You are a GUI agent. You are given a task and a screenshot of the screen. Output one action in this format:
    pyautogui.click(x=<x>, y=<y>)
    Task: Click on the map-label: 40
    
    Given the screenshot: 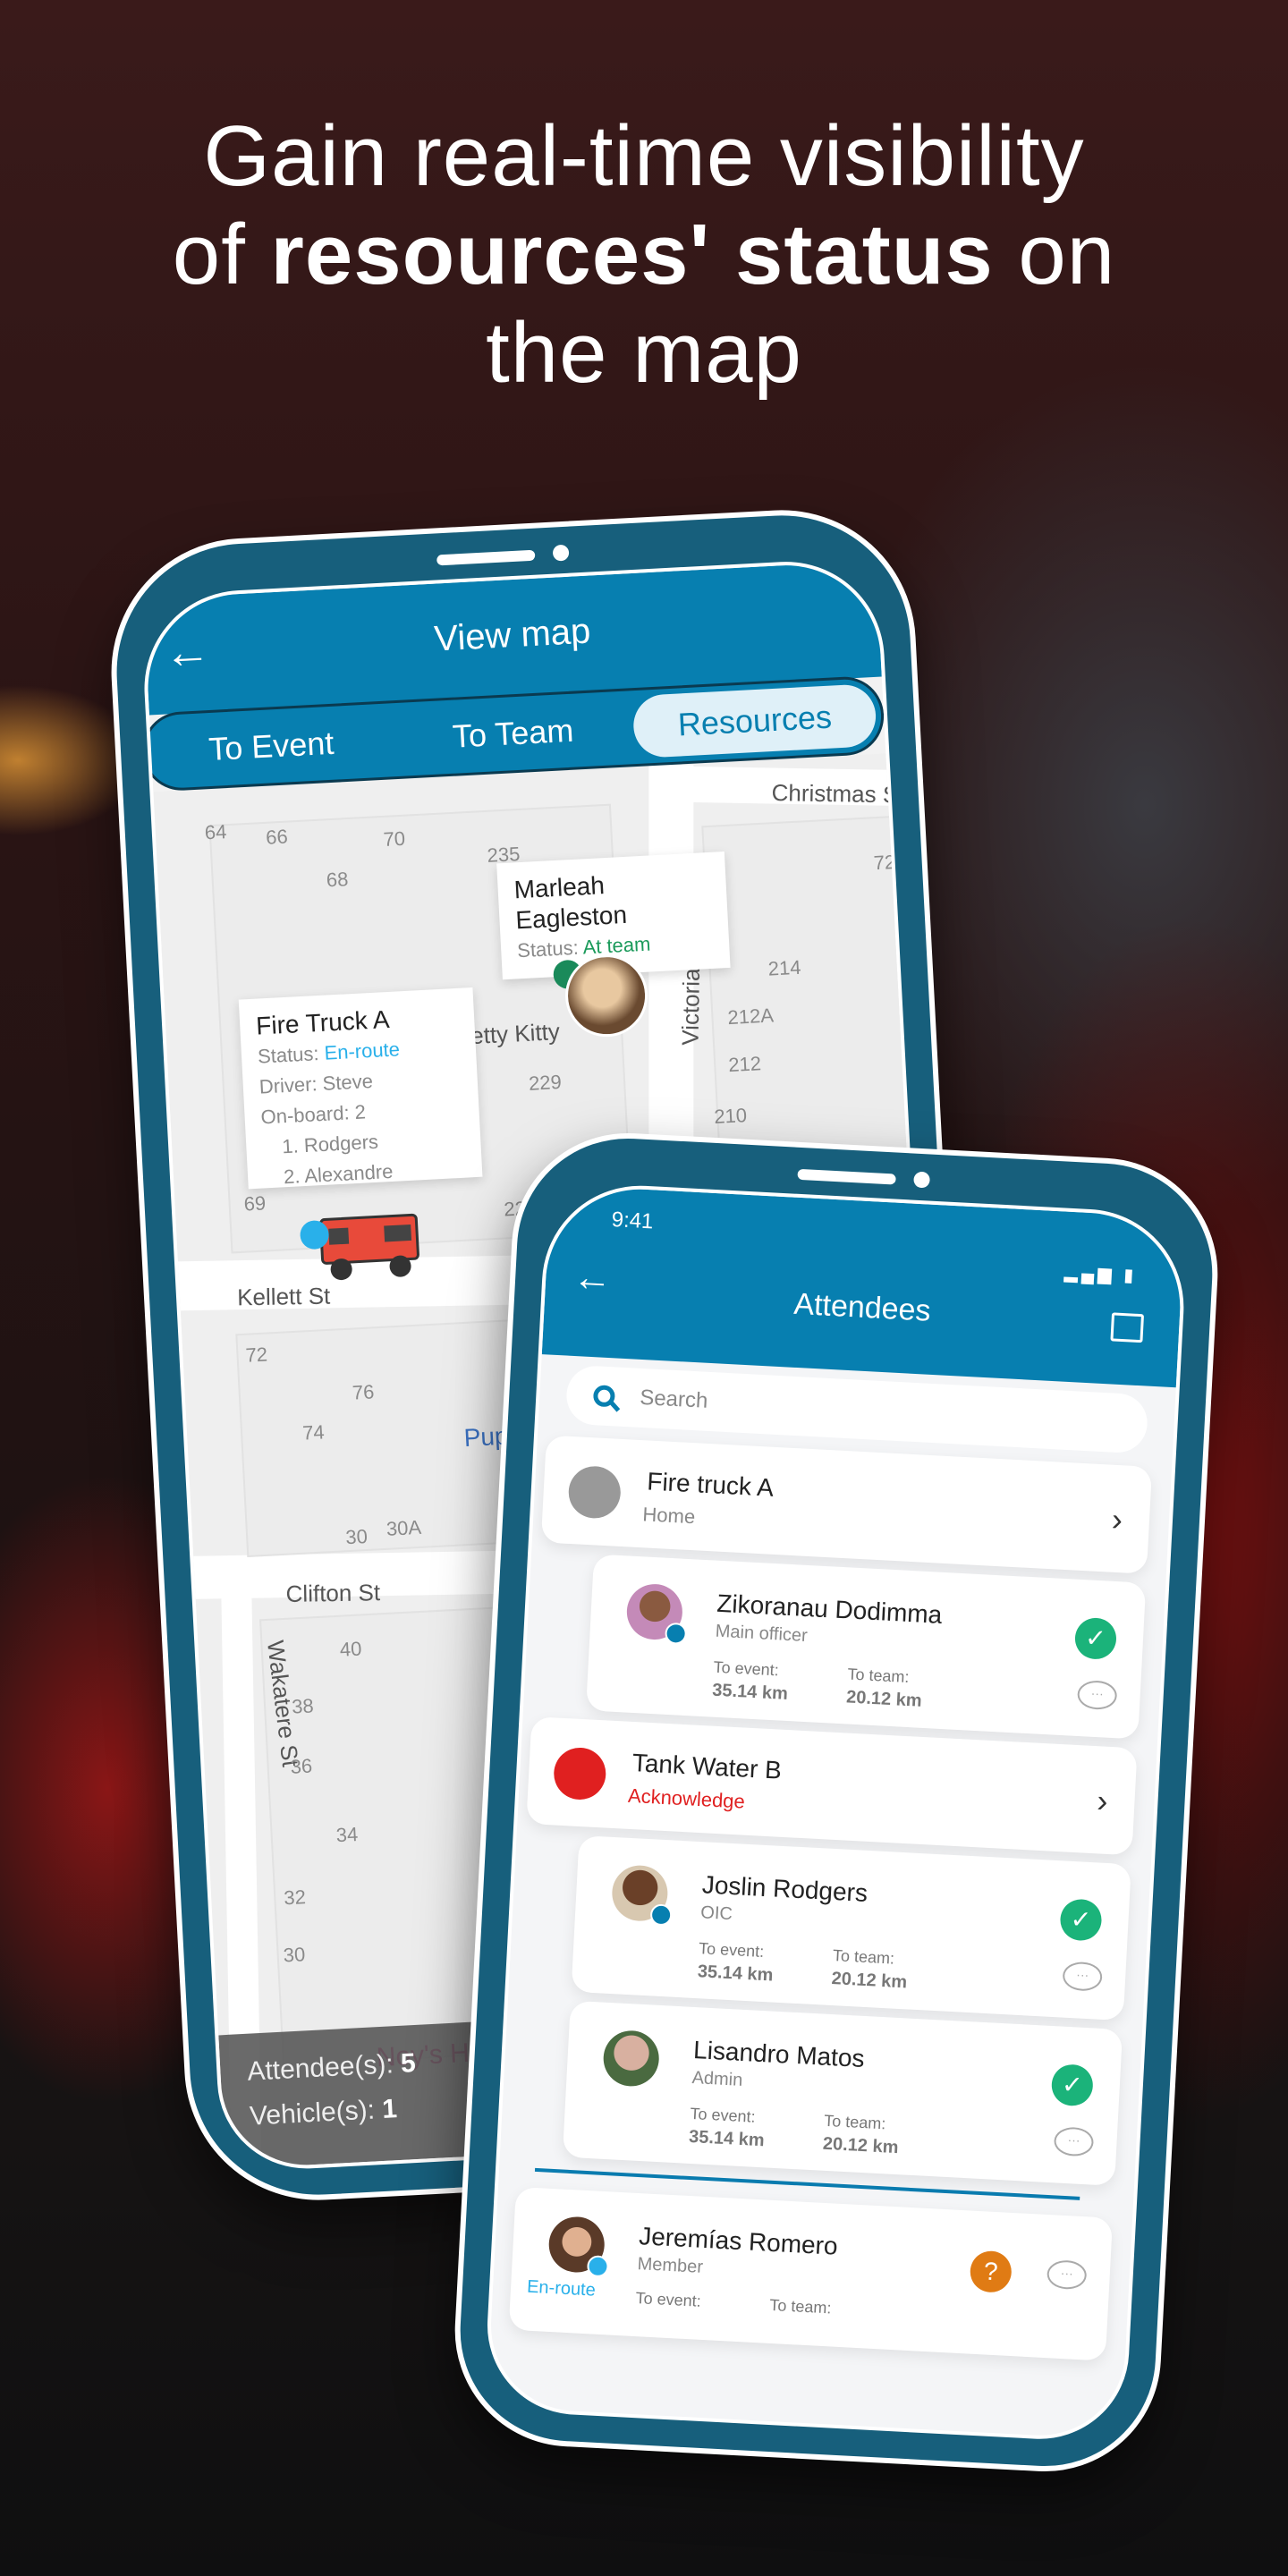 What is the action you would take?
    pyautogui.click(x=351, y=1649)
    